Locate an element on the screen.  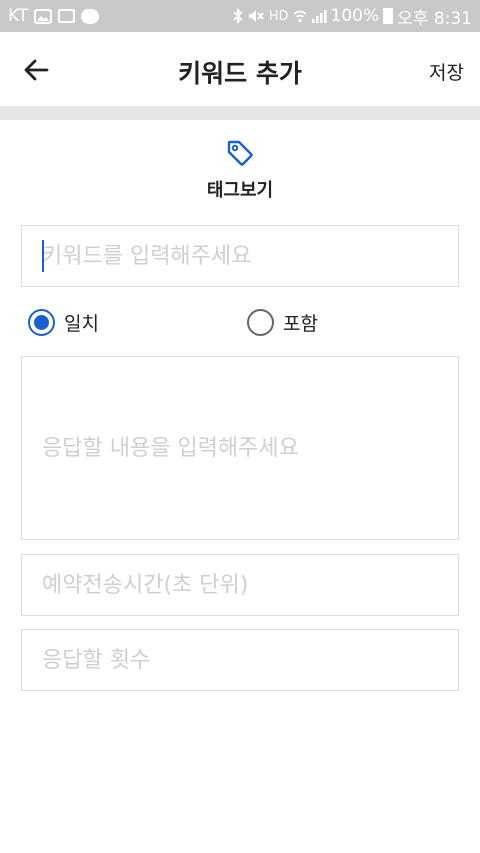
wifi-icon is located at coordinates (300, 16).